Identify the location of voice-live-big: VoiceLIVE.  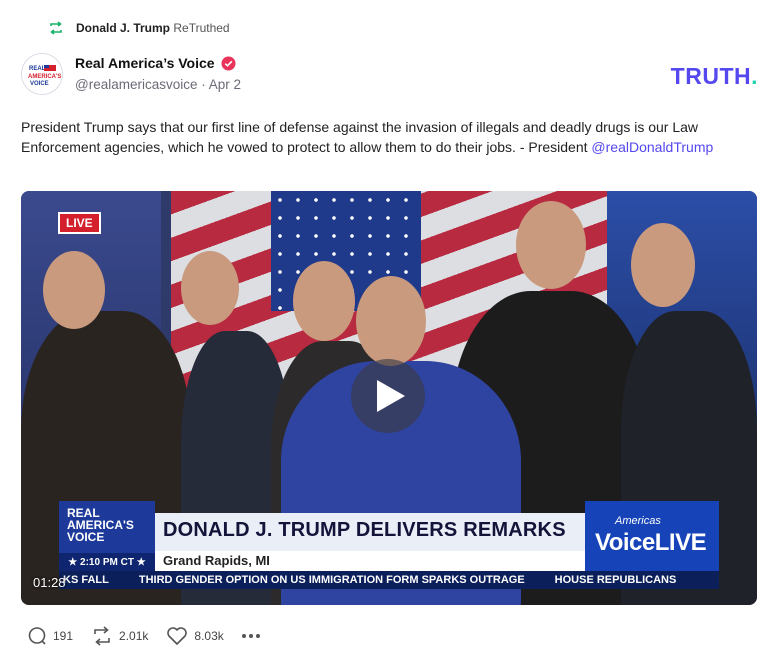
(651, 542).